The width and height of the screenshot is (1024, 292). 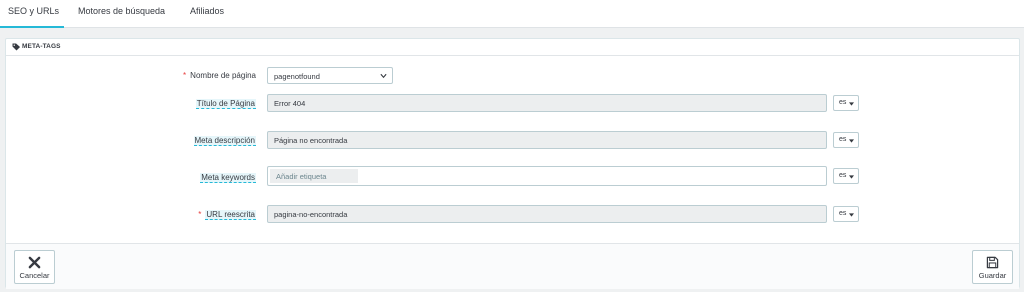 I want to click on meta-keywords-label: Meta keywords, so click(x=228, y=178).